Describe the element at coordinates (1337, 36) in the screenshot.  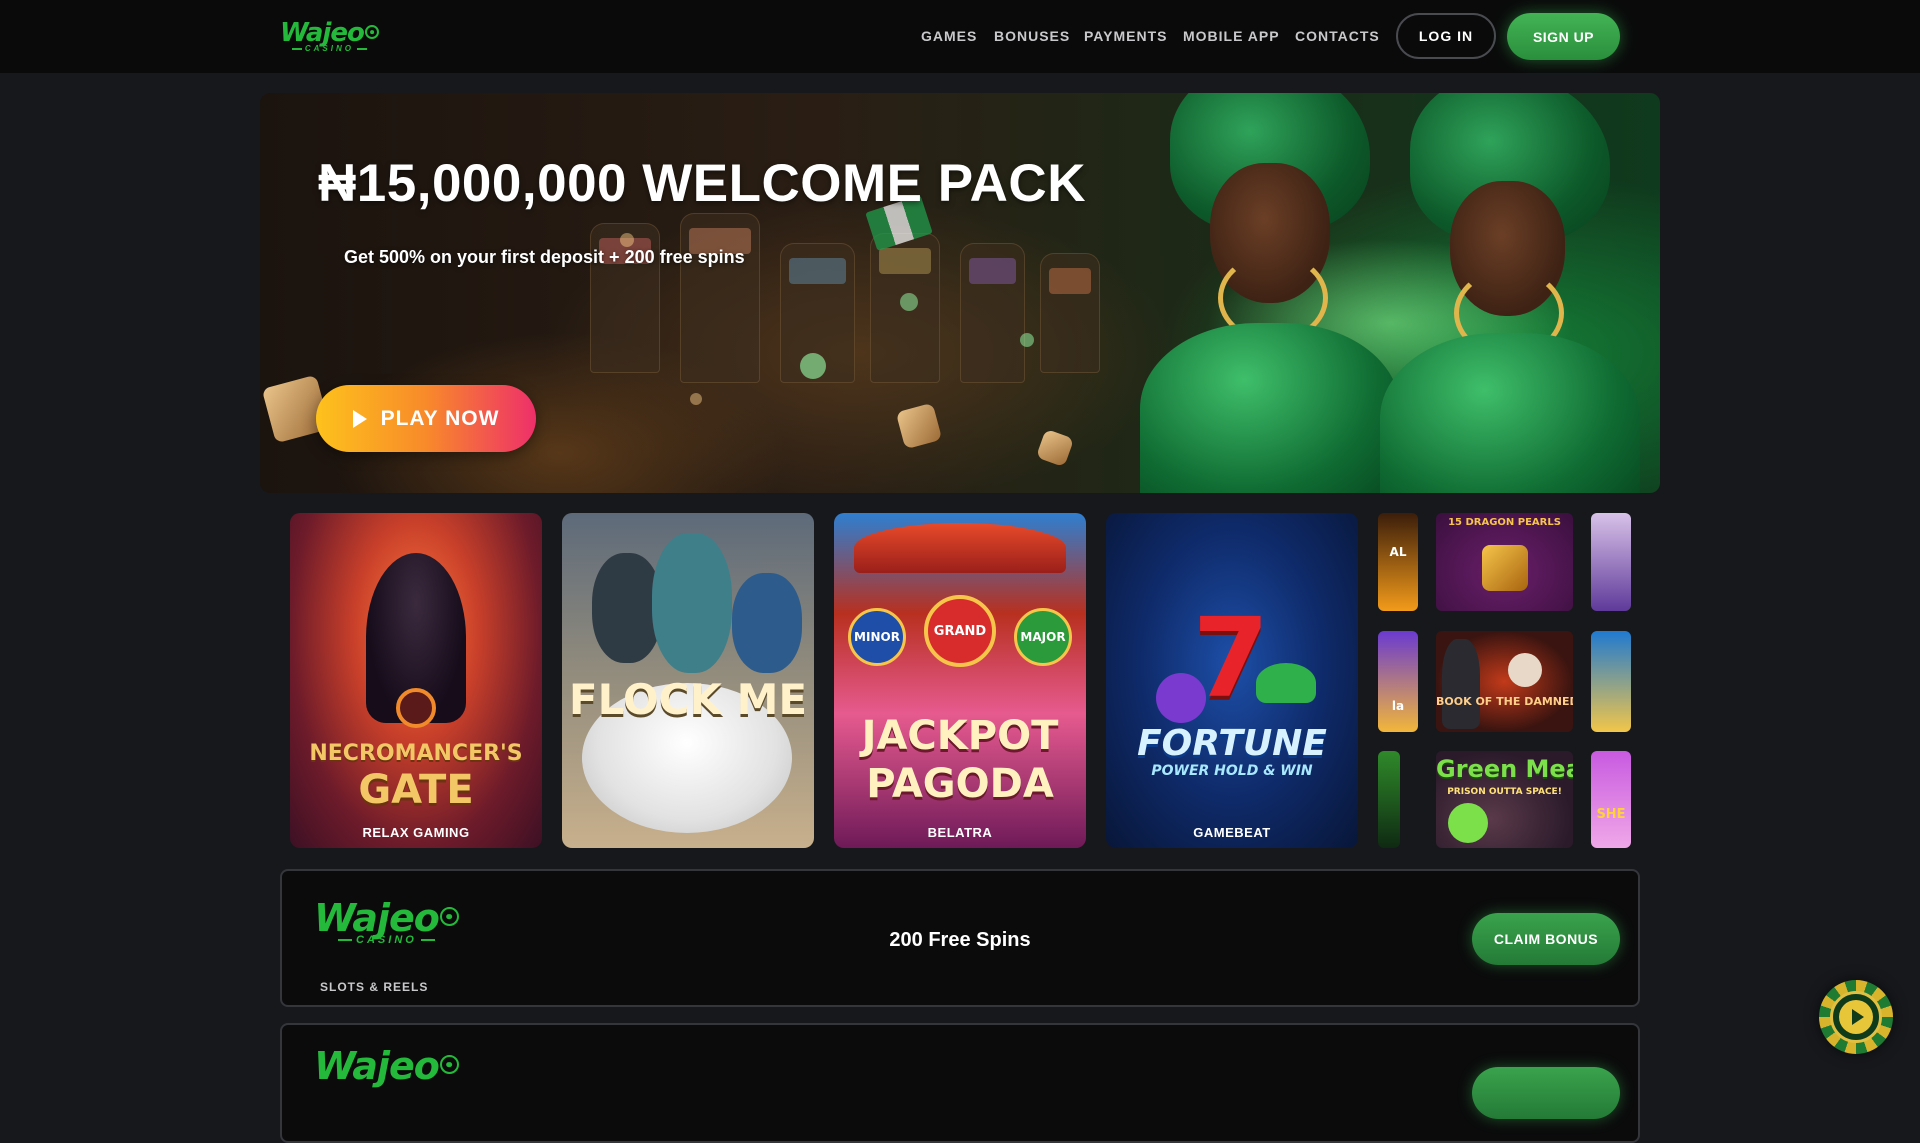
I see `nav-contacts: CONTACTS` at that location.